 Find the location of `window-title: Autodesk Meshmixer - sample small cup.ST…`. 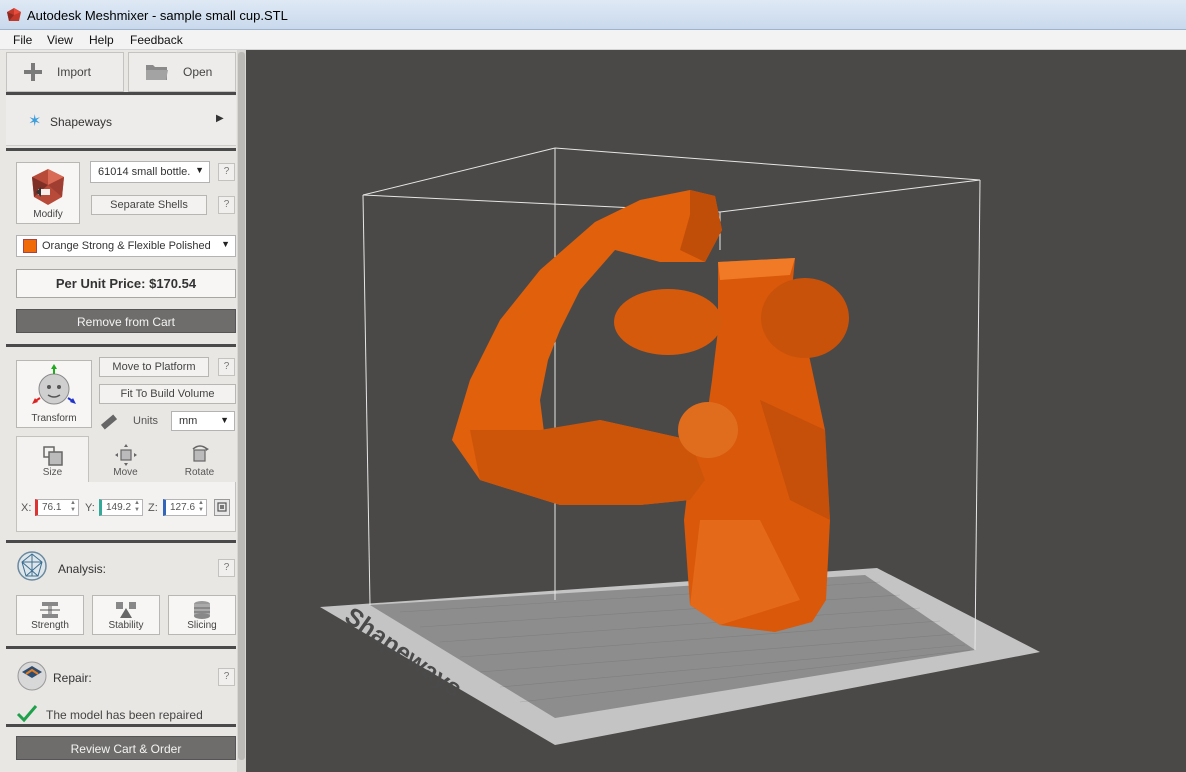

window-title: Autodesk Meshmixer - sample small cup.ST… is located at coordinates (157, 15).